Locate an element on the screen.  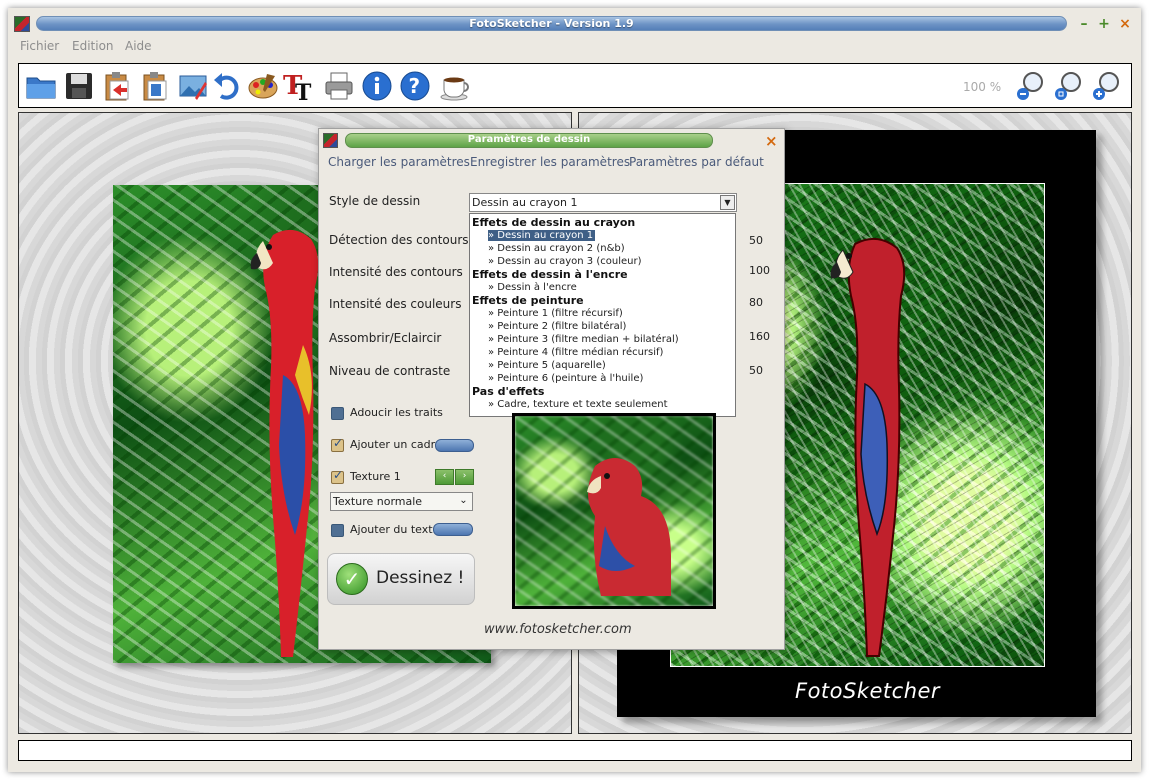
option-pencil-3: » Dessin au crayon 3 (couleur) is located at coordinates (564, 261).